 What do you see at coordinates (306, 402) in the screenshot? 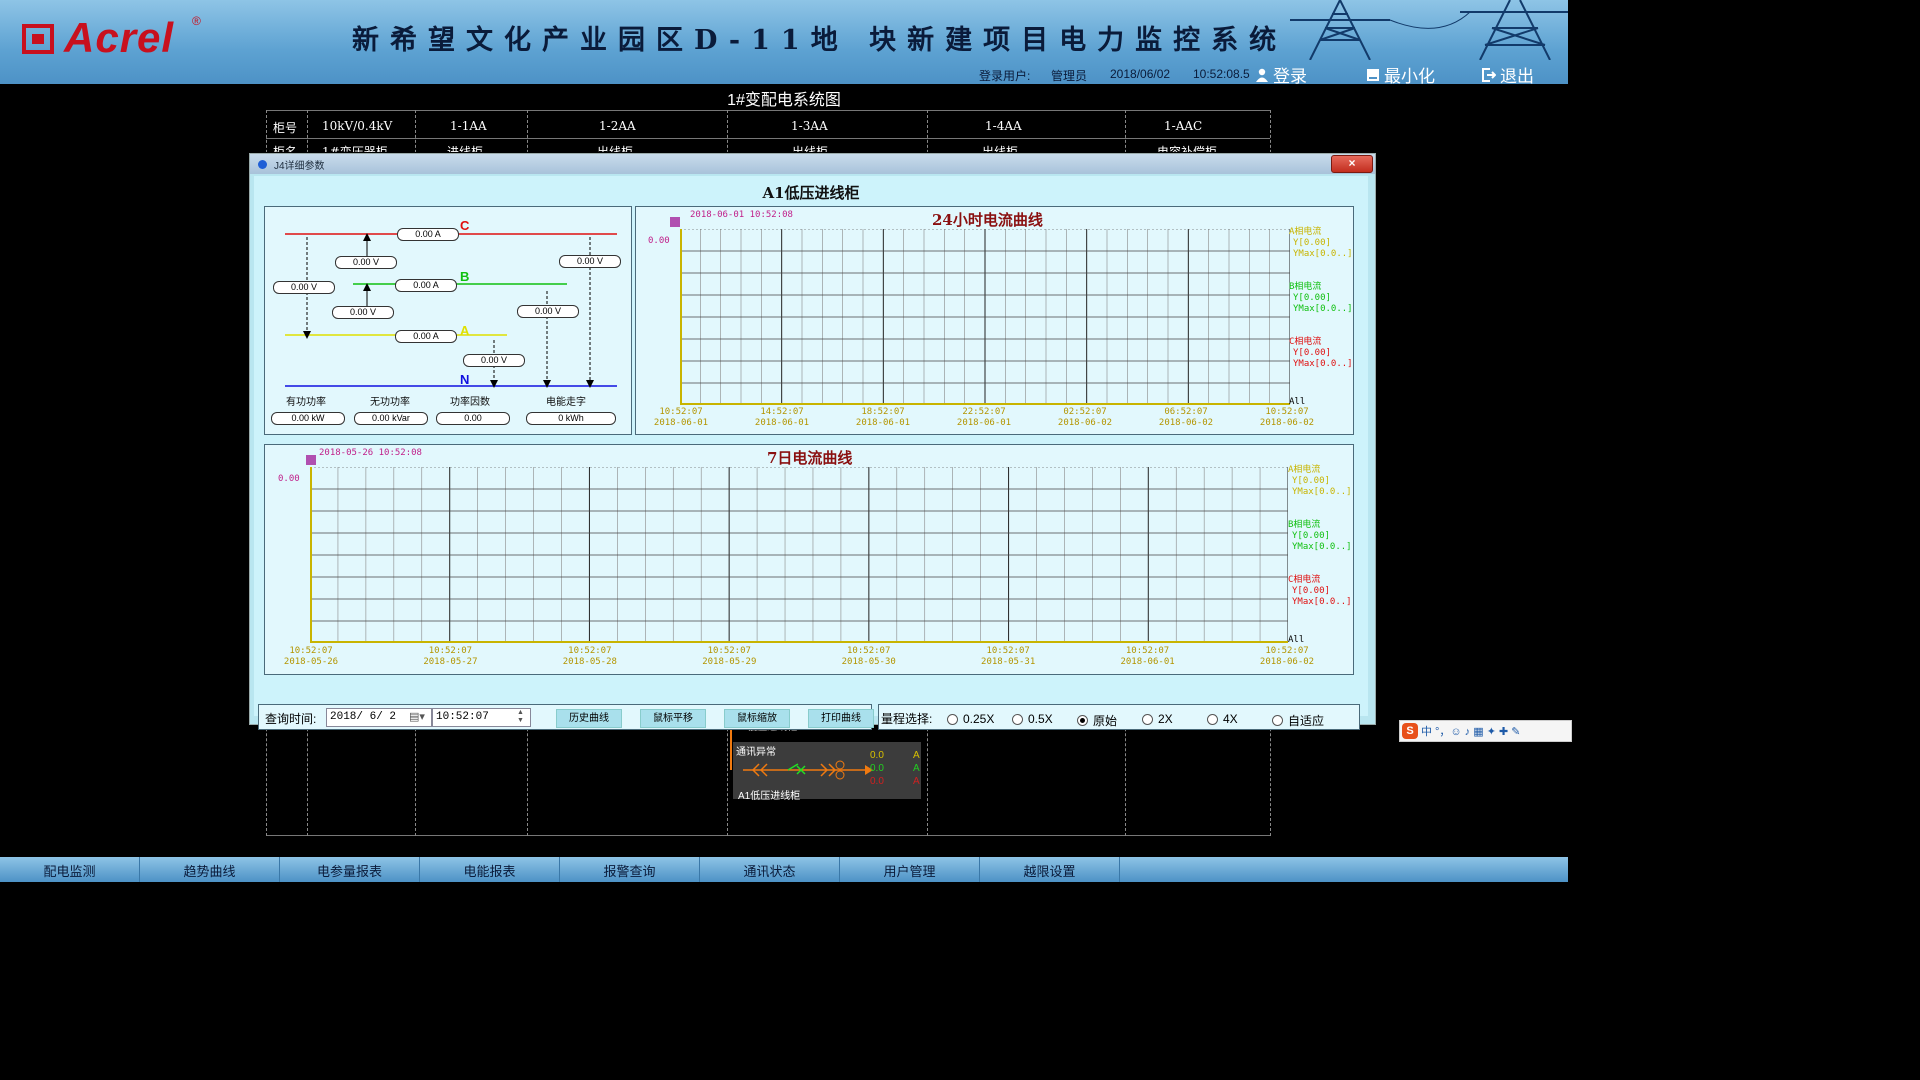
I see `active-power-label: 有功功率` at bounding box center [306, 402].